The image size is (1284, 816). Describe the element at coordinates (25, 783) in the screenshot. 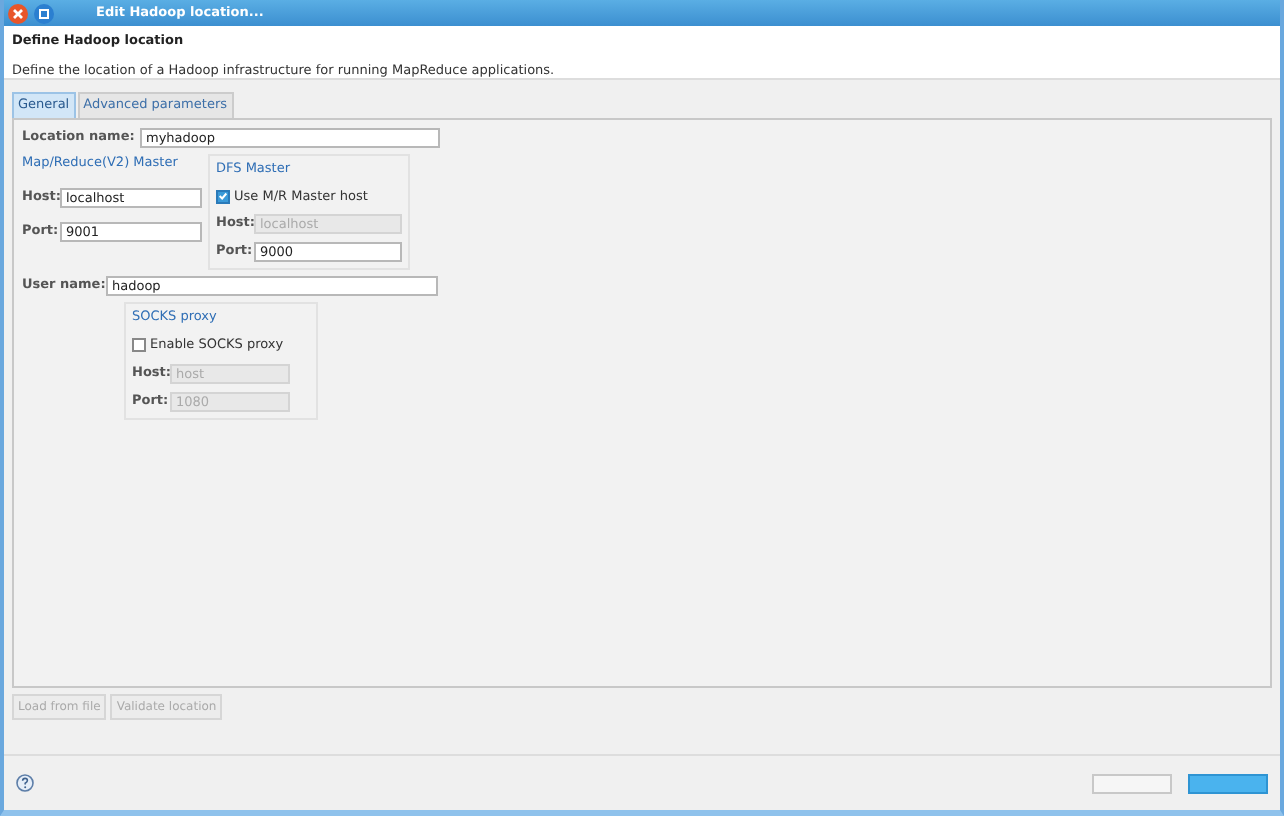

I see `help-icon` at that location.